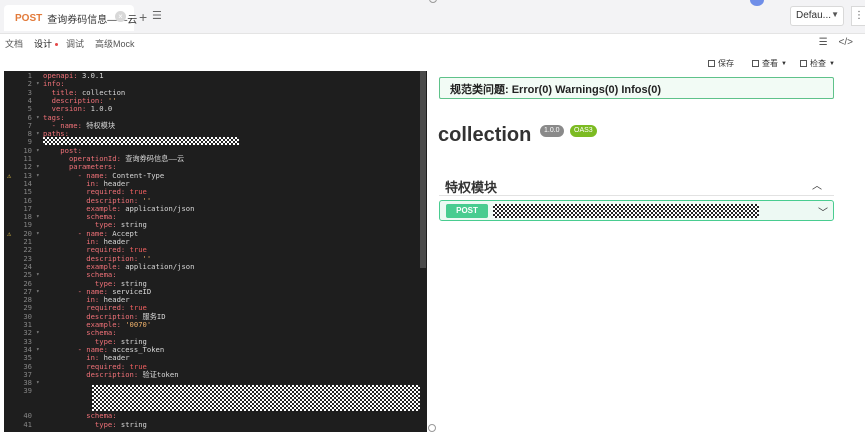 The image size is (865, 432). I want to click on editor-toolbar: 保存 查看 ▼ 检查 ▼, so click(432, 63).